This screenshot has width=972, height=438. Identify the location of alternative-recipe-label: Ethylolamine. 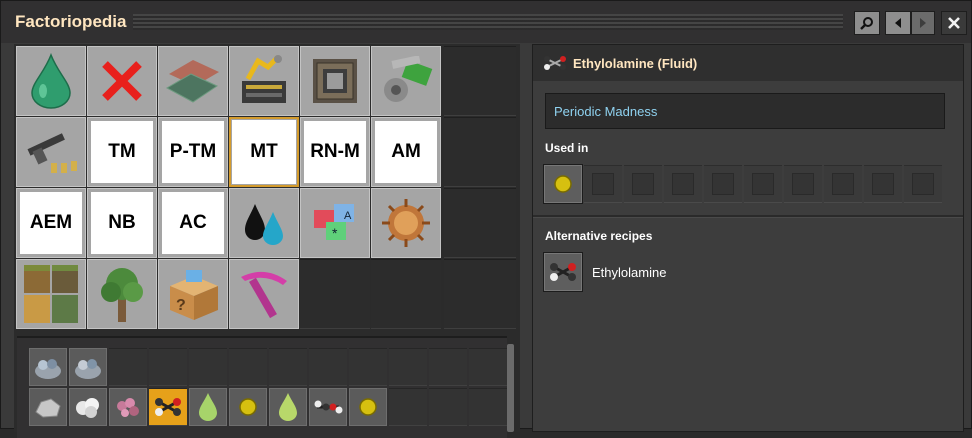
(629, 272).